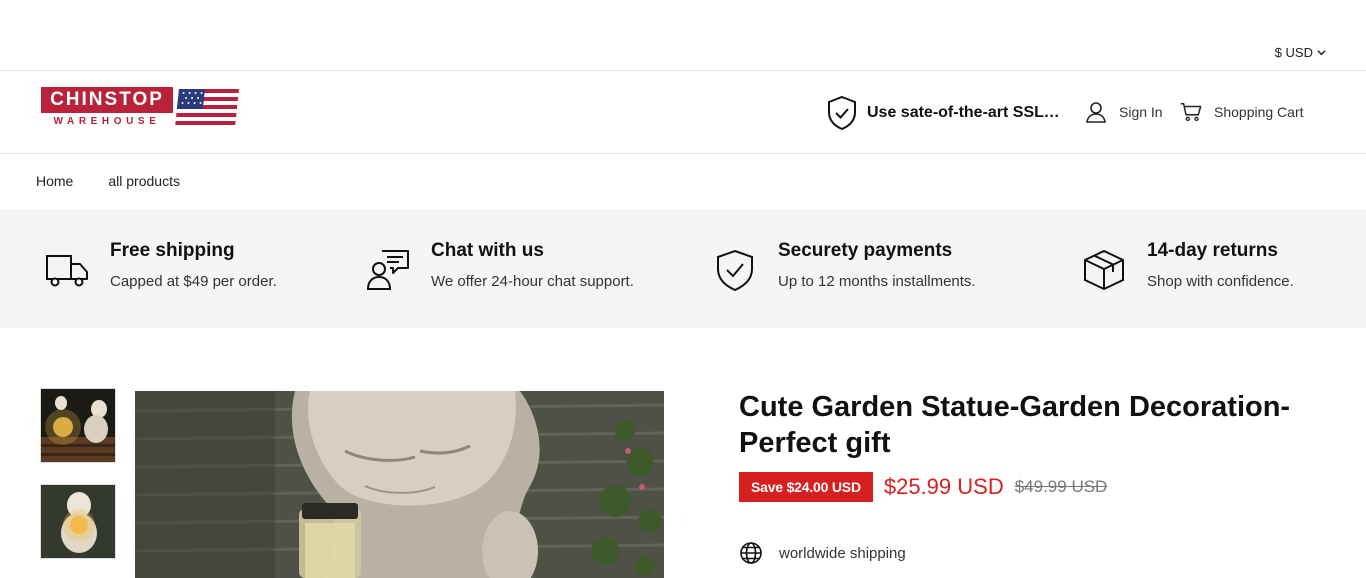 This screenshot has width=1366, height=578. I want to click on us-flag-icon, so click(206, 109).